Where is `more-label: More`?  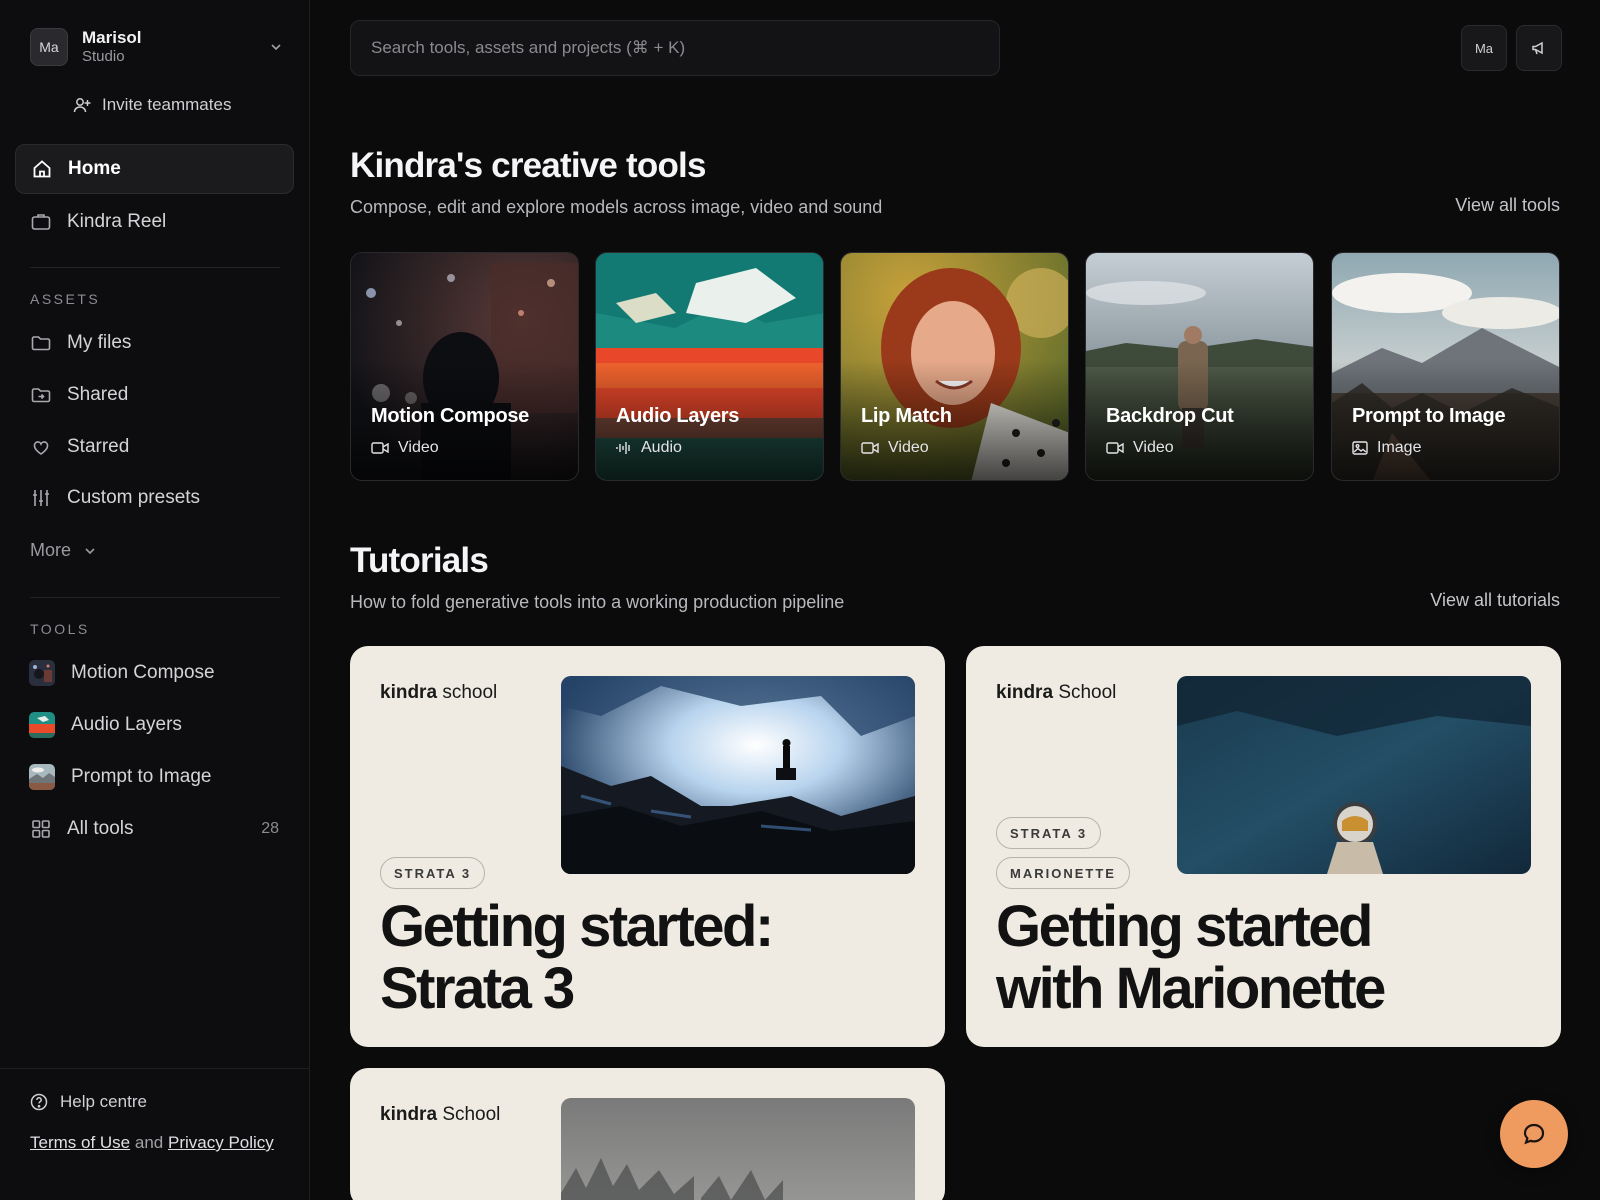
more-label: More is located at coordinates (51, 550).